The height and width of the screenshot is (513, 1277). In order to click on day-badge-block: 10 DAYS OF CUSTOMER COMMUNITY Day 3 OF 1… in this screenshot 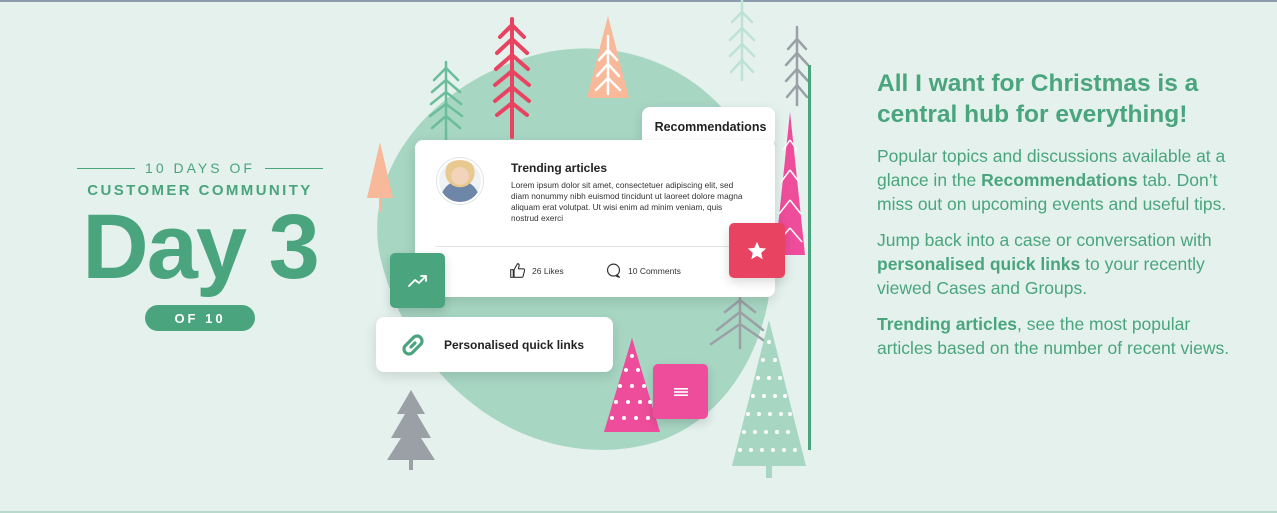, I will do `click(200, 245)`.